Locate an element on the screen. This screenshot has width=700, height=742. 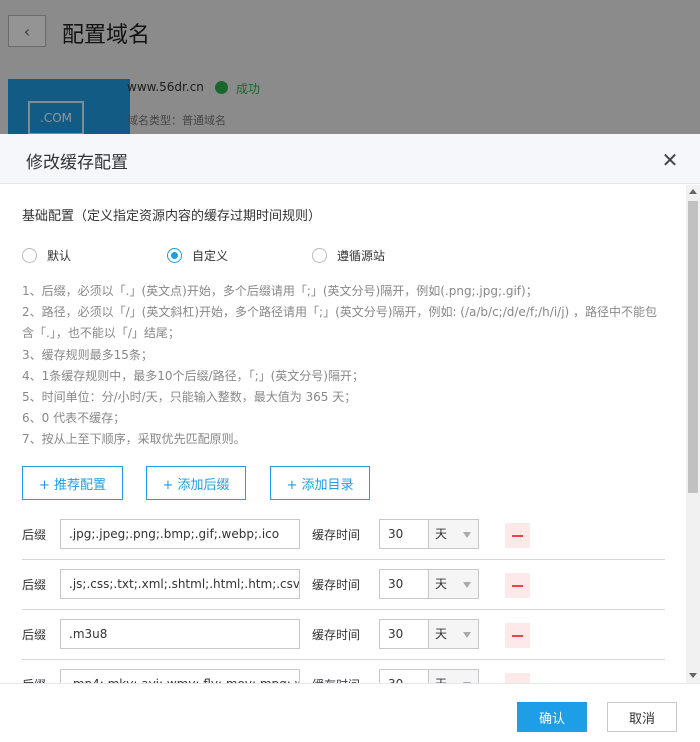
suffix-input: .m3u8 is located at coordinates (180, 634).